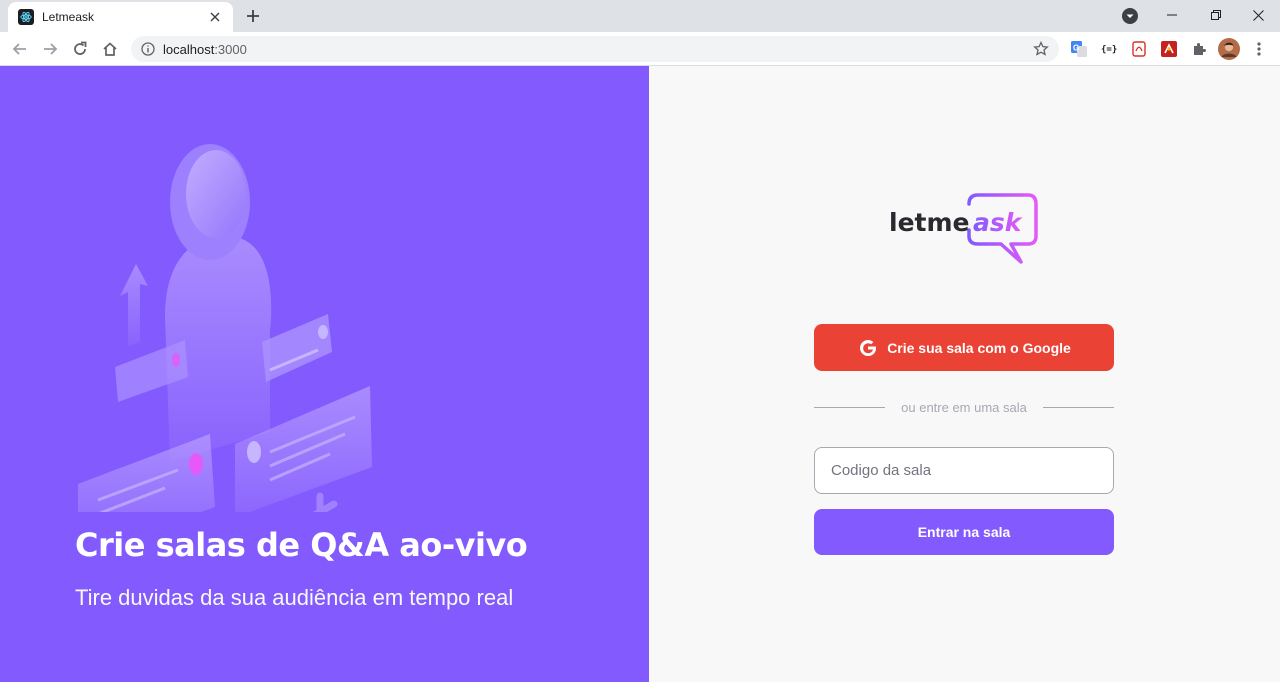  Describe the element at coordinates (148, 49) in the screenshot. I see `site-info-icon` at that location.